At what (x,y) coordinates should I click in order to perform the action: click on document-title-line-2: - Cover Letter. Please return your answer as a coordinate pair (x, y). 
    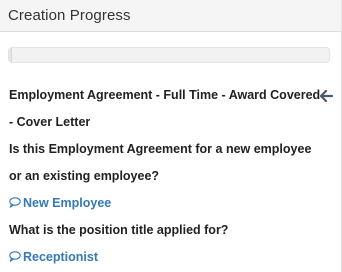
    Looking at the image, I should click on (171, 122).